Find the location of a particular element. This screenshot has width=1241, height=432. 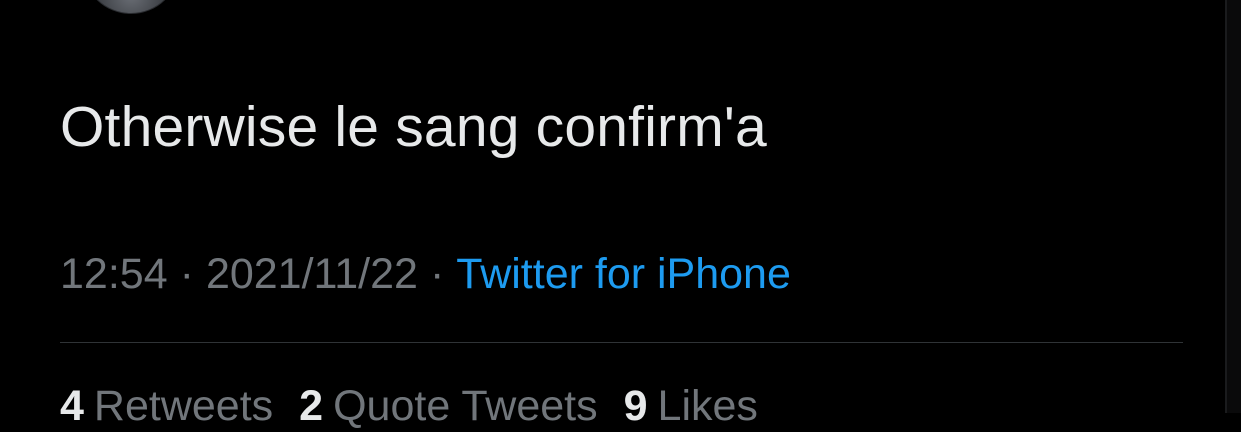

tweet-date: 2021/11/22 is located at coordinates (312, 274).